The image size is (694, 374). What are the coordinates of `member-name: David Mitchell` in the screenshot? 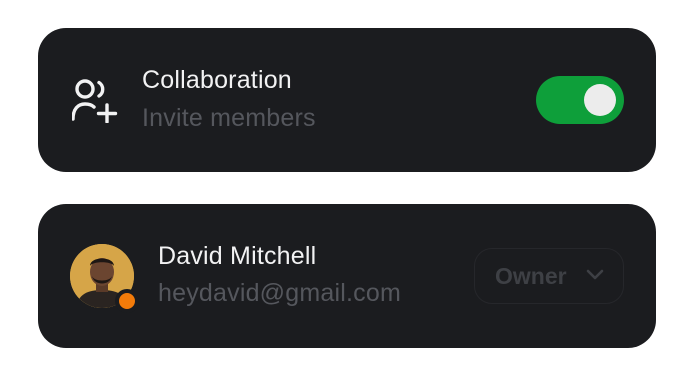 It's located at (237, 256).